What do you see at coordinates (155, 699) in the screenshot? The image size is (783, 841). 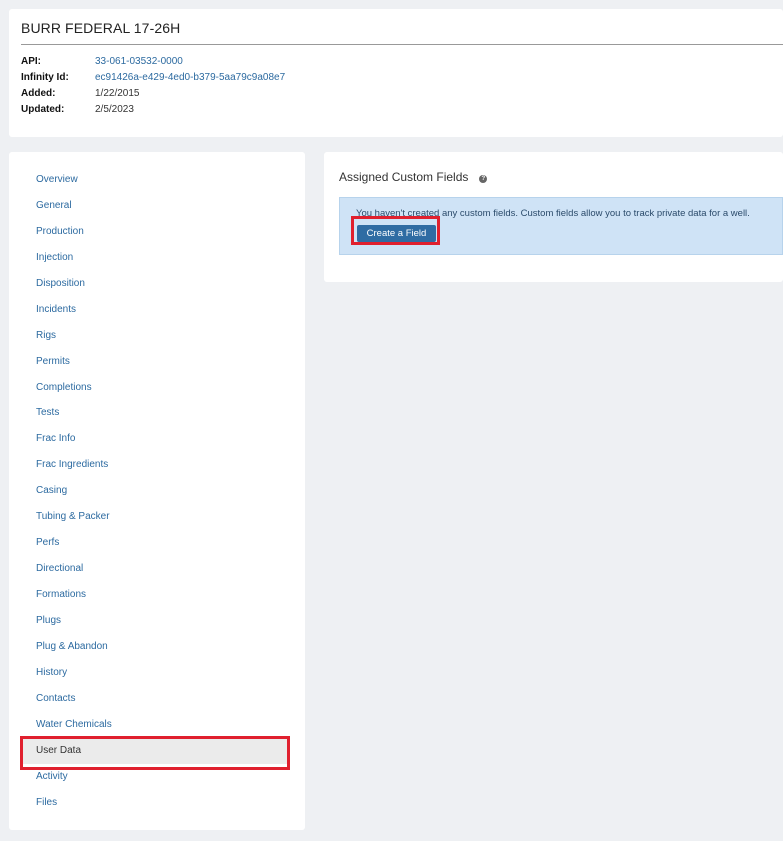 I see `nav-item-contacts: Contacts` at bounding box center [155, 699].